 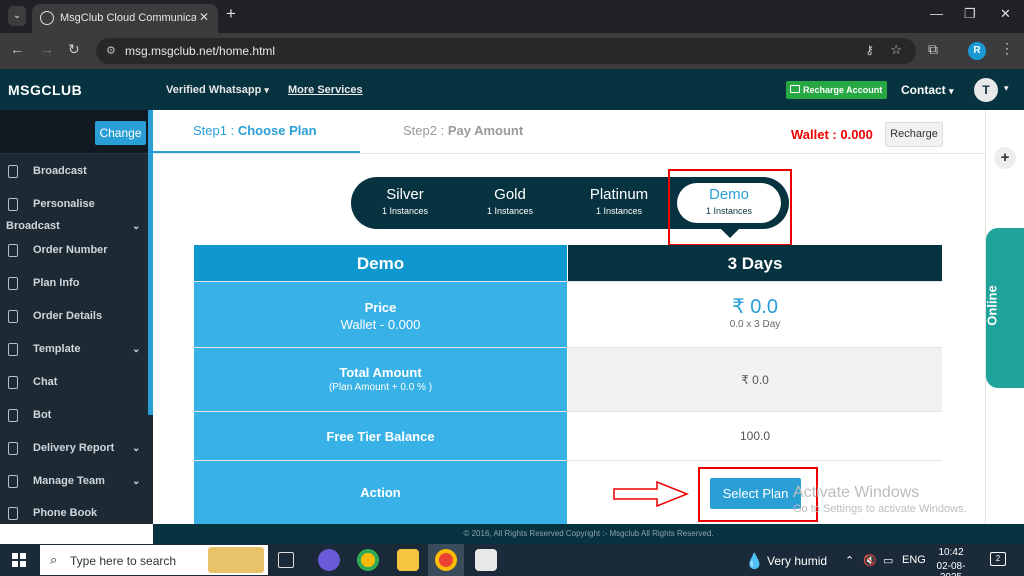 I want to click on change-button: Change, so click(x=120, y=133).